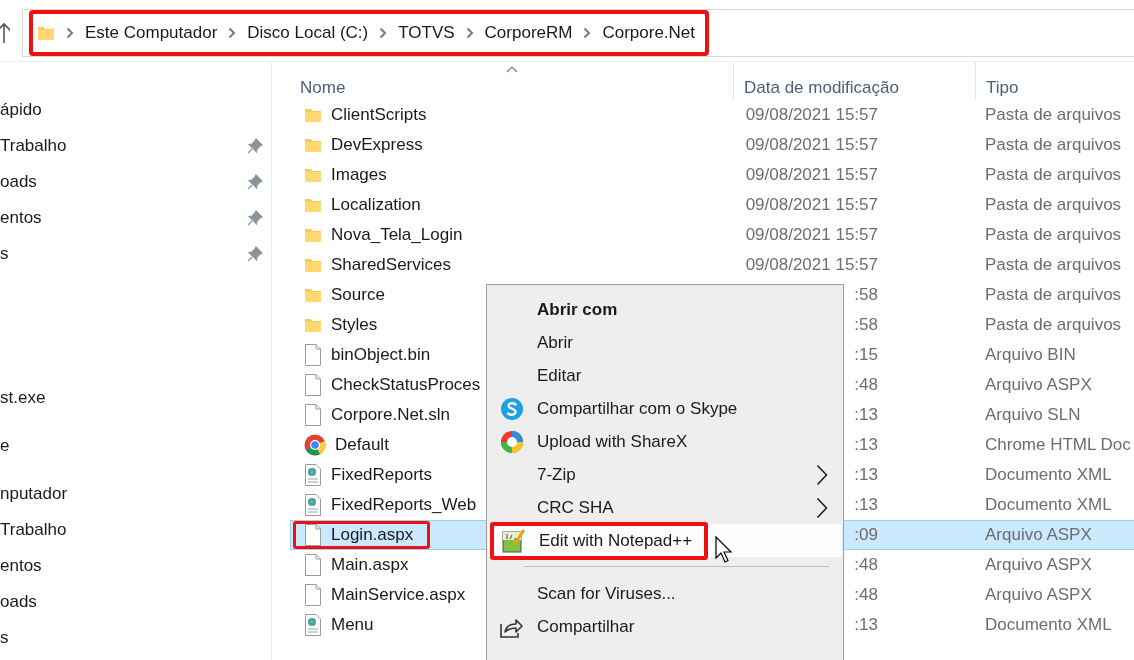 Image resolution: width=1134 pixels, height=660 pixels. I want to click on file-cell: ClientScripts, so click(388, 115).